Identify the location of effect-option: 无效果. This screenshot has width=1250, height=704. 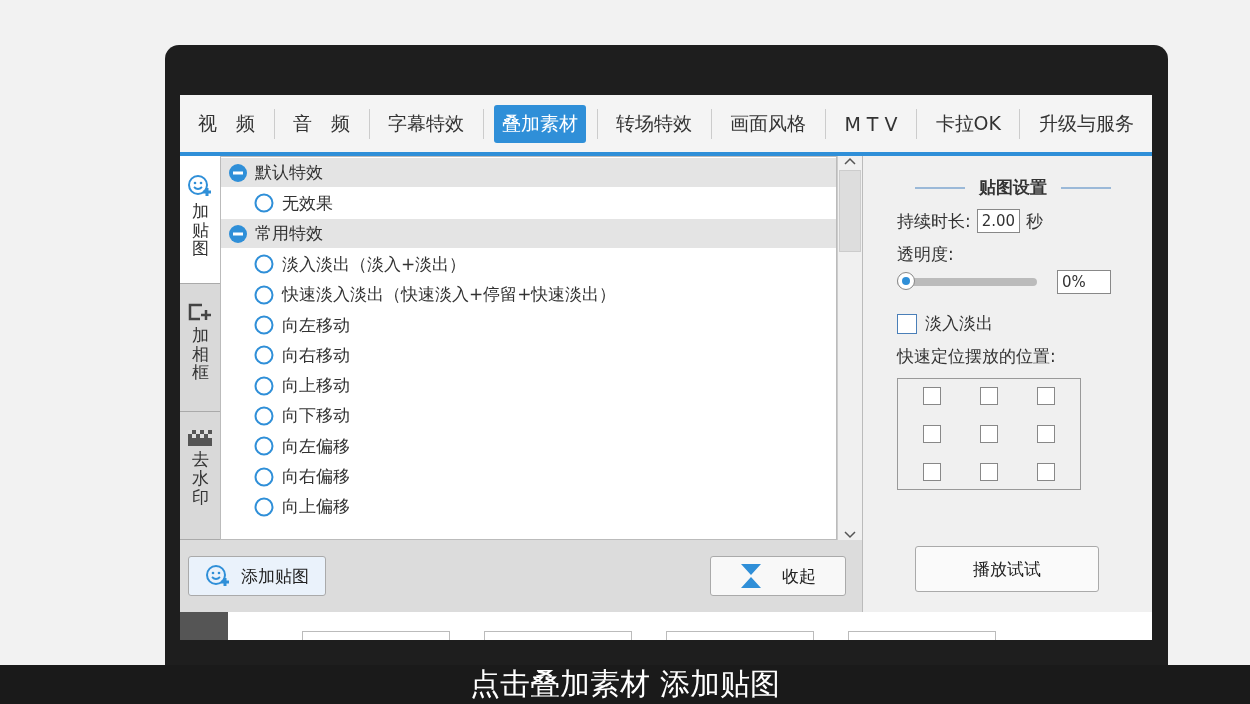
(307, 203).